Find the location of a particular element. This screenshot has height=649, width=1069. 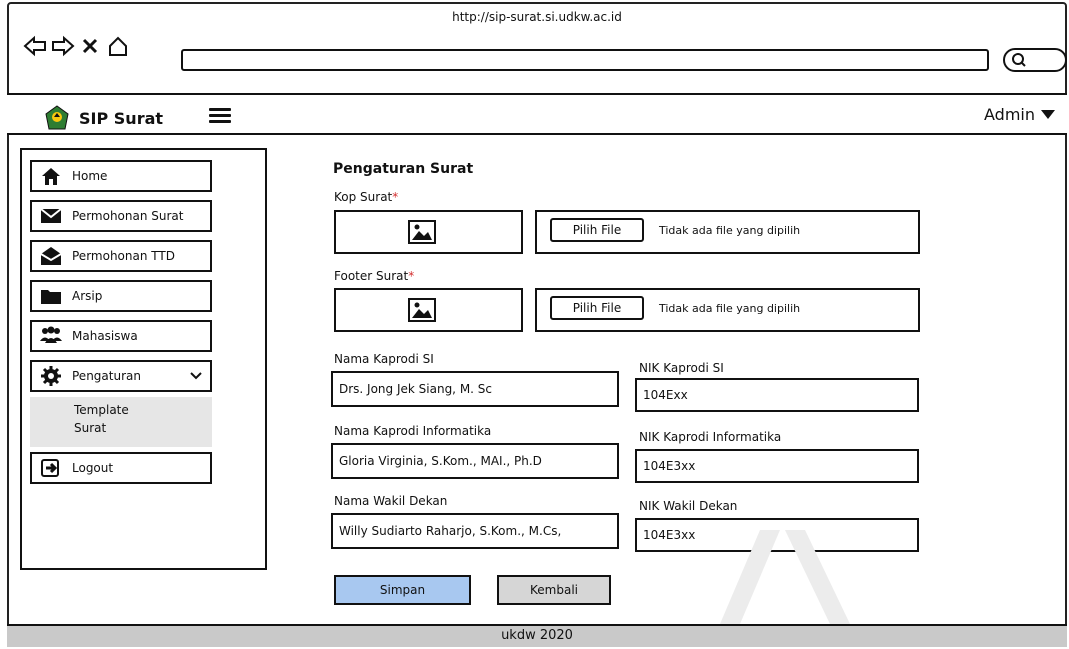

search-icon is located at coordinates (1019, 60).